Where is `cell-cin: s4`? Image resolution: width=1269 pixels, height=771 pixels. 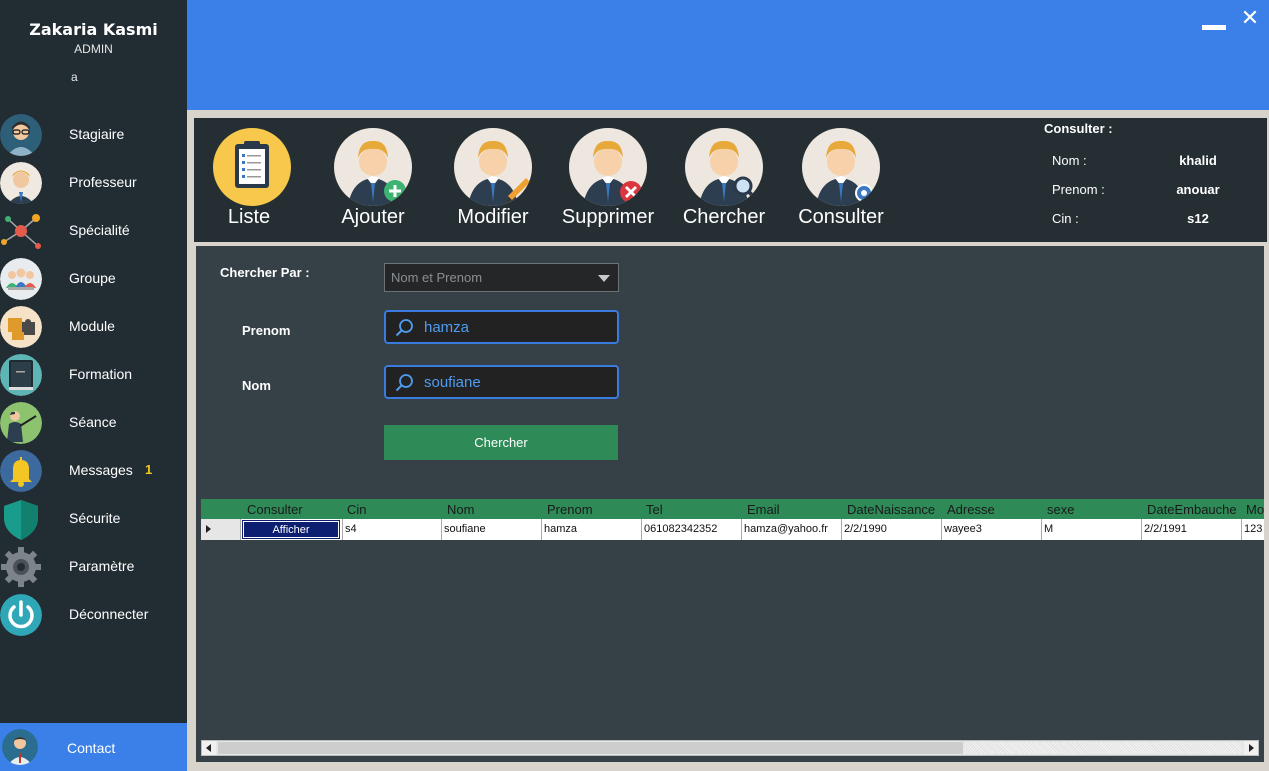 cell-cin: s4 is located at coordinates (392, 529).